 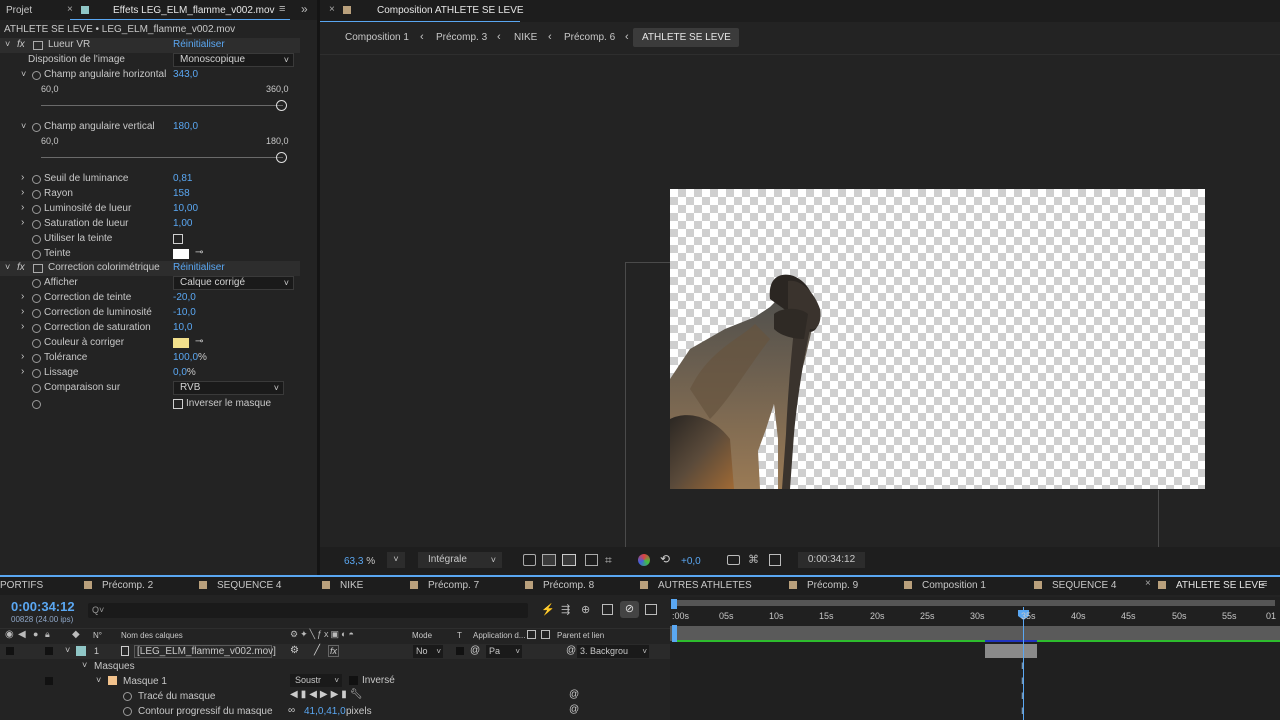 What do you see at coordinates (453, 585) in the screenshot?
I see `timeline-tab: Précomp. 7` at bounding box center [453, 585].